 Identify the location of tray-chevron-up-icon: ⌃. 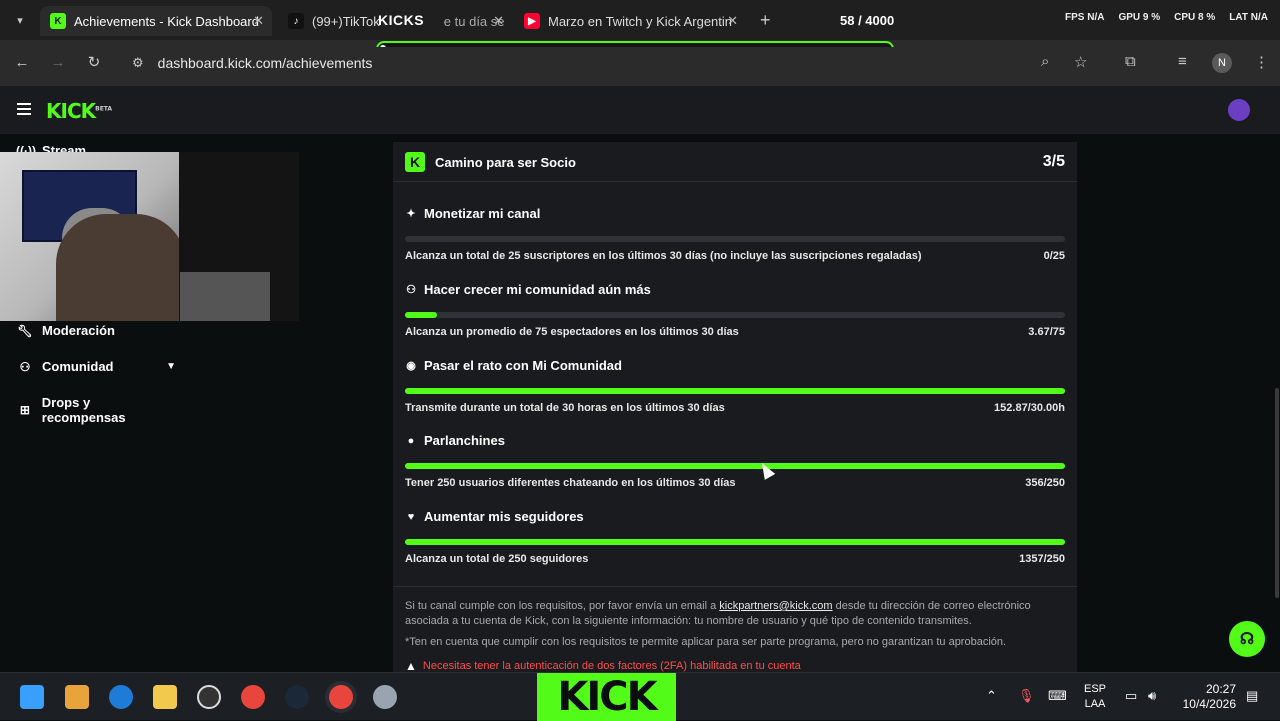
(991, 696).